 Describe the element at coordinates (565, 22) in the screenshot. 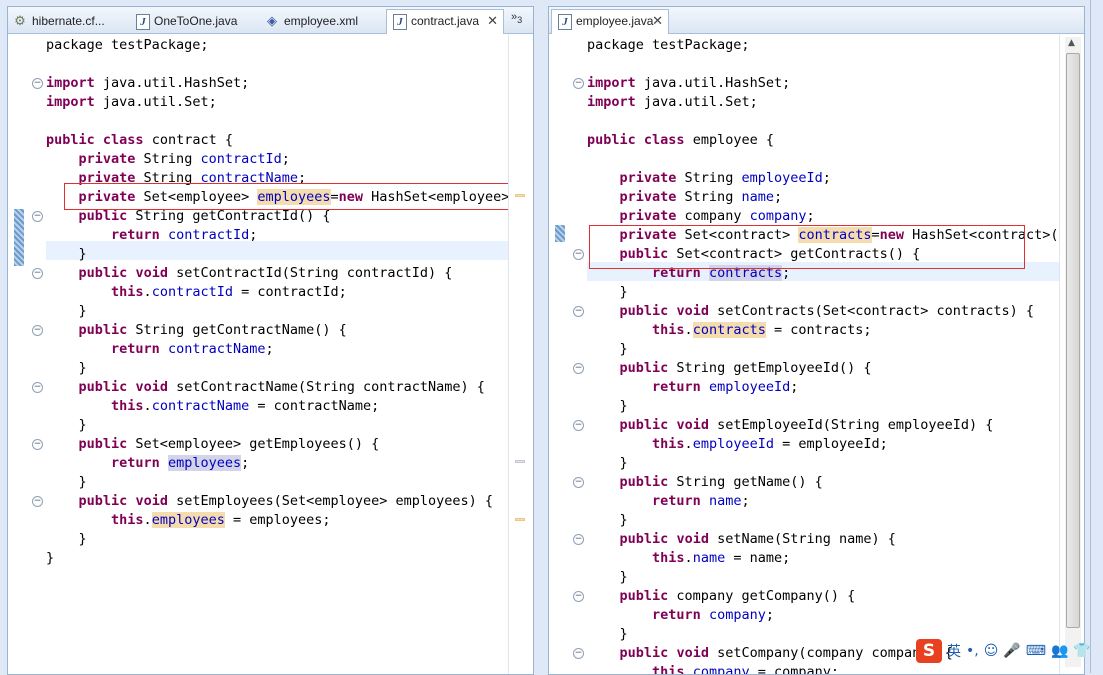

I see `java-file-icon: J` at that location.